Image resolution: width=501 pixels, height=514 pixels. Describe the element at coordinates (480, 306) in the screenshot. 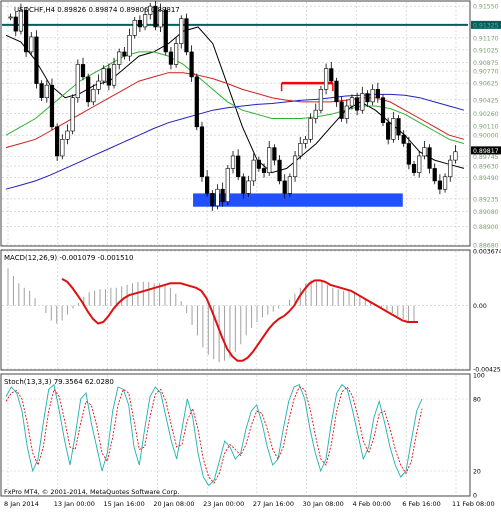

I see `macd-tick-label: 0.00` at that location.